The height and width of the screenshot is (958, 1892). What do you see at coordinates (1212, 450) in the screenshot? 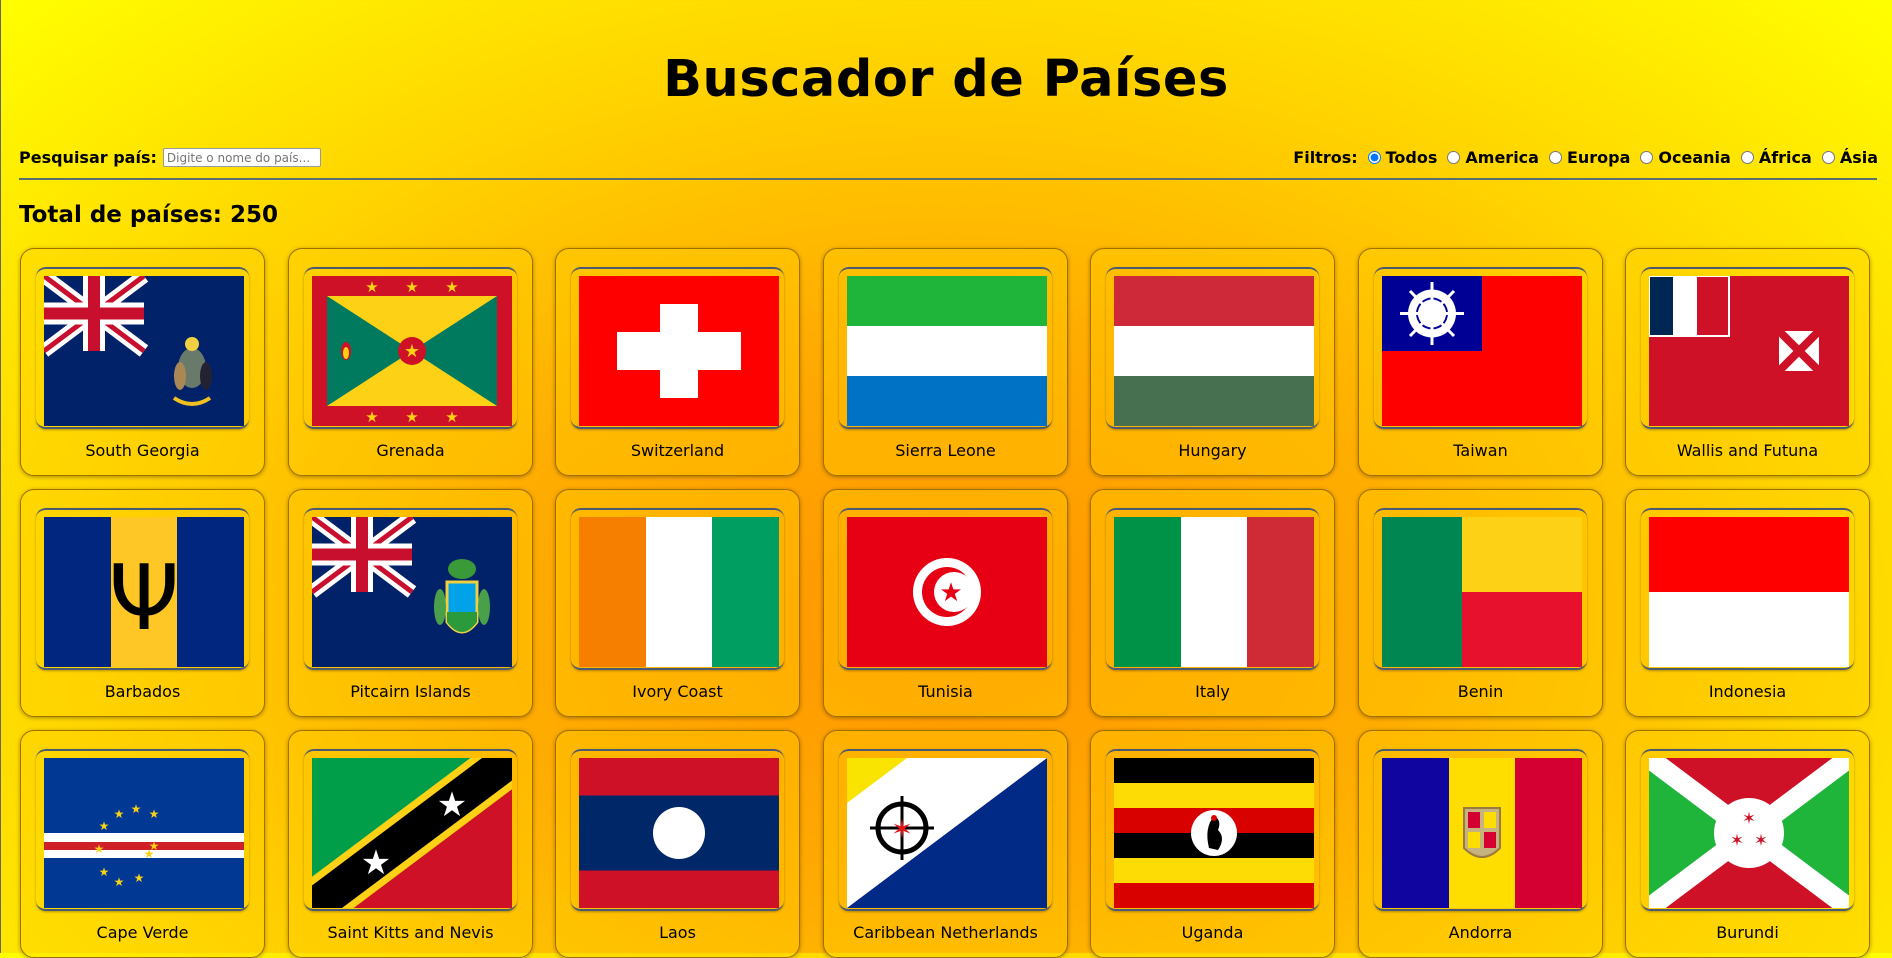
I see `country-name: Hungary` at bounding box center [1212, 450].